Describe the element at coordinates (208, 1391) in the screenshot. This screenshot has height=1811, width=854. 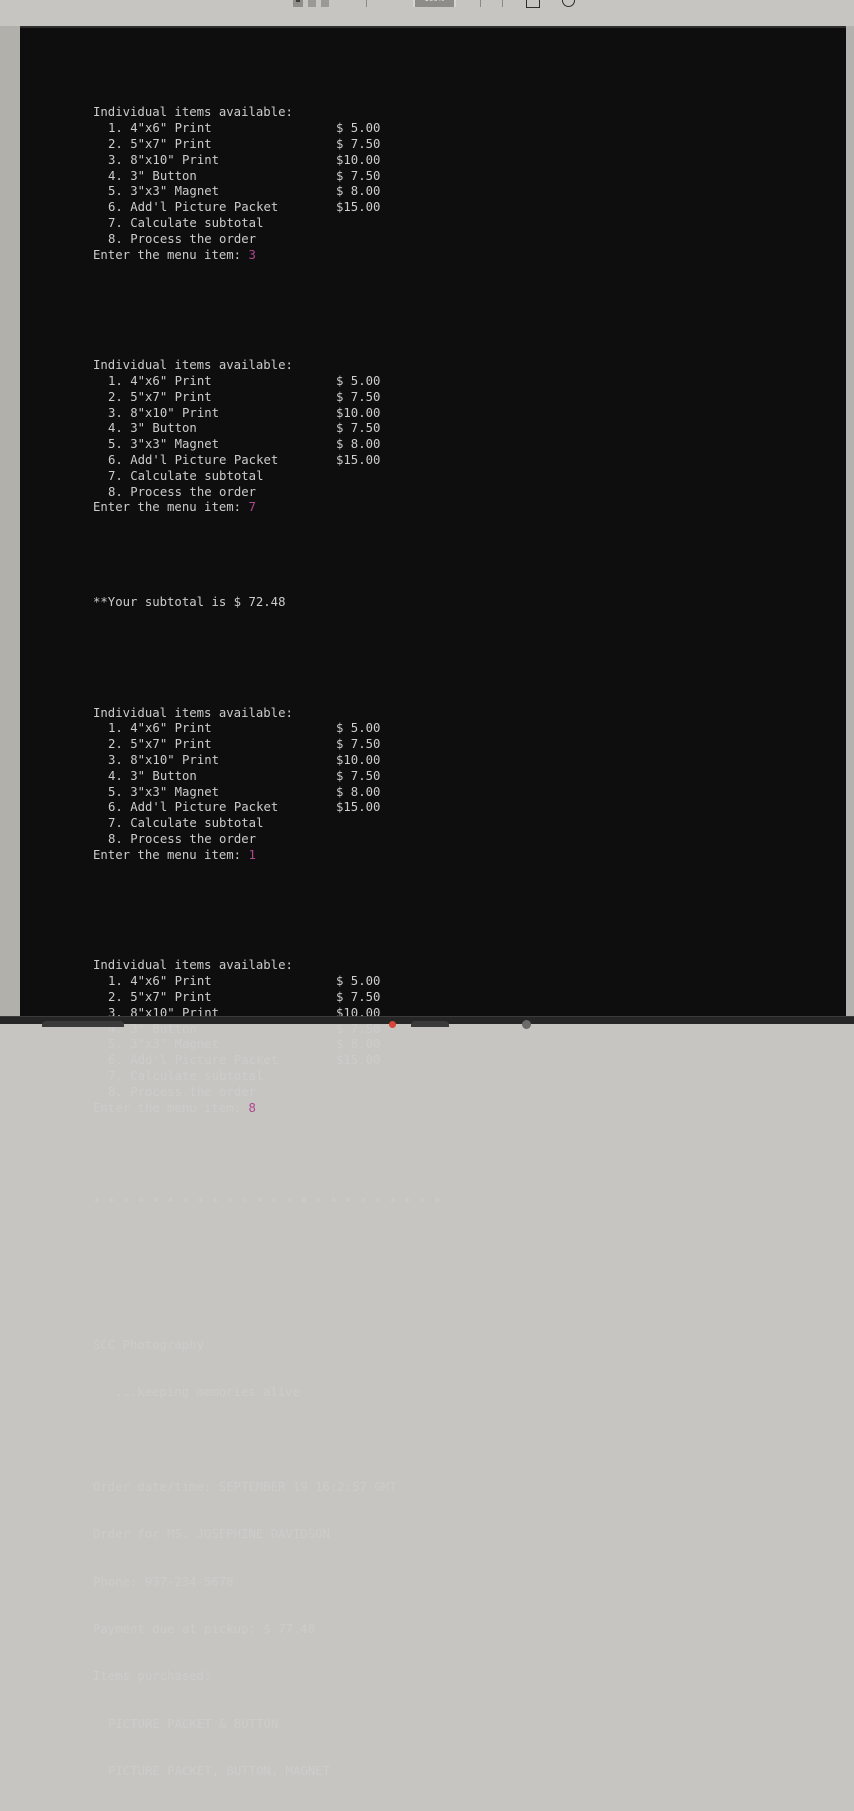
I see `company-tagline: ...keeping memories alive` at that location.